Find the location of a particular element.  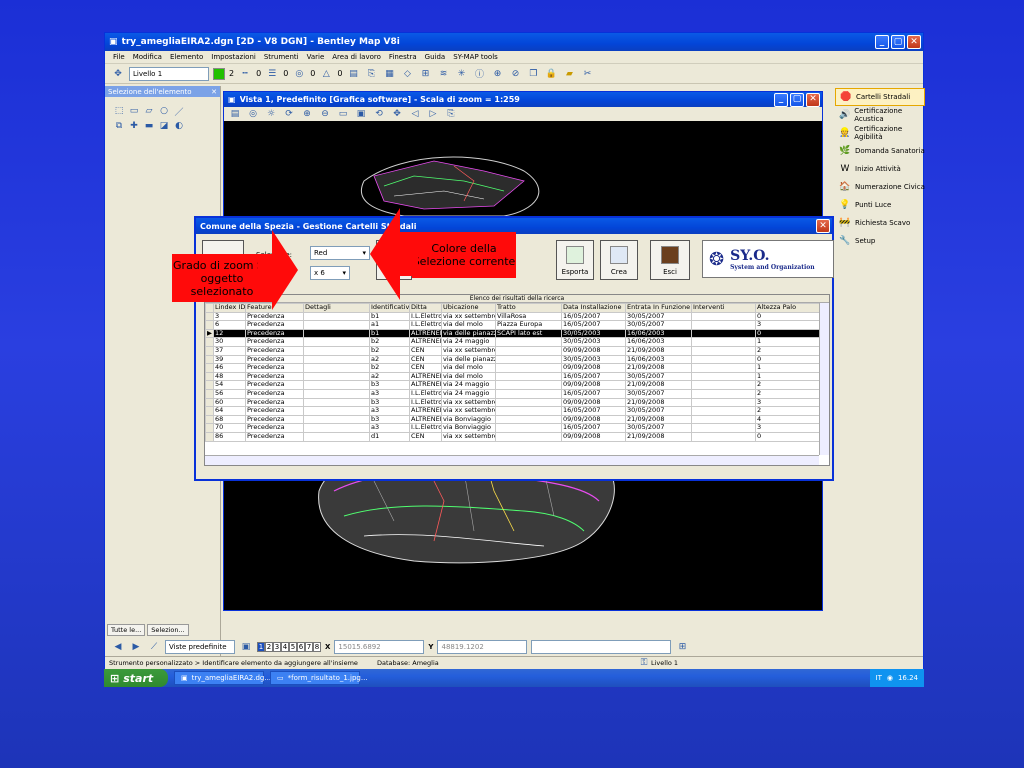

accudraw-icon: ⊞ is located at coordinates (682, 647).